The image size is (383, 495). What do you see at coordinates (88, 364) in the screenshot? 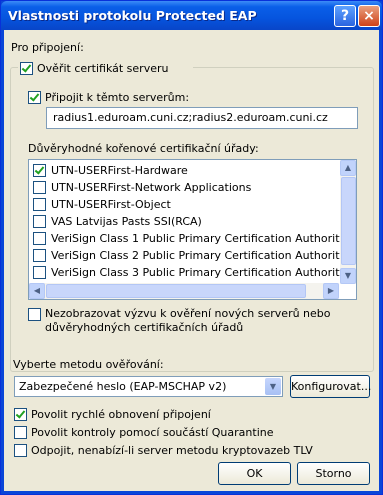
I see `auth-method-label: Vyberte metodu ověřování:` at bounding box center [88, 364].